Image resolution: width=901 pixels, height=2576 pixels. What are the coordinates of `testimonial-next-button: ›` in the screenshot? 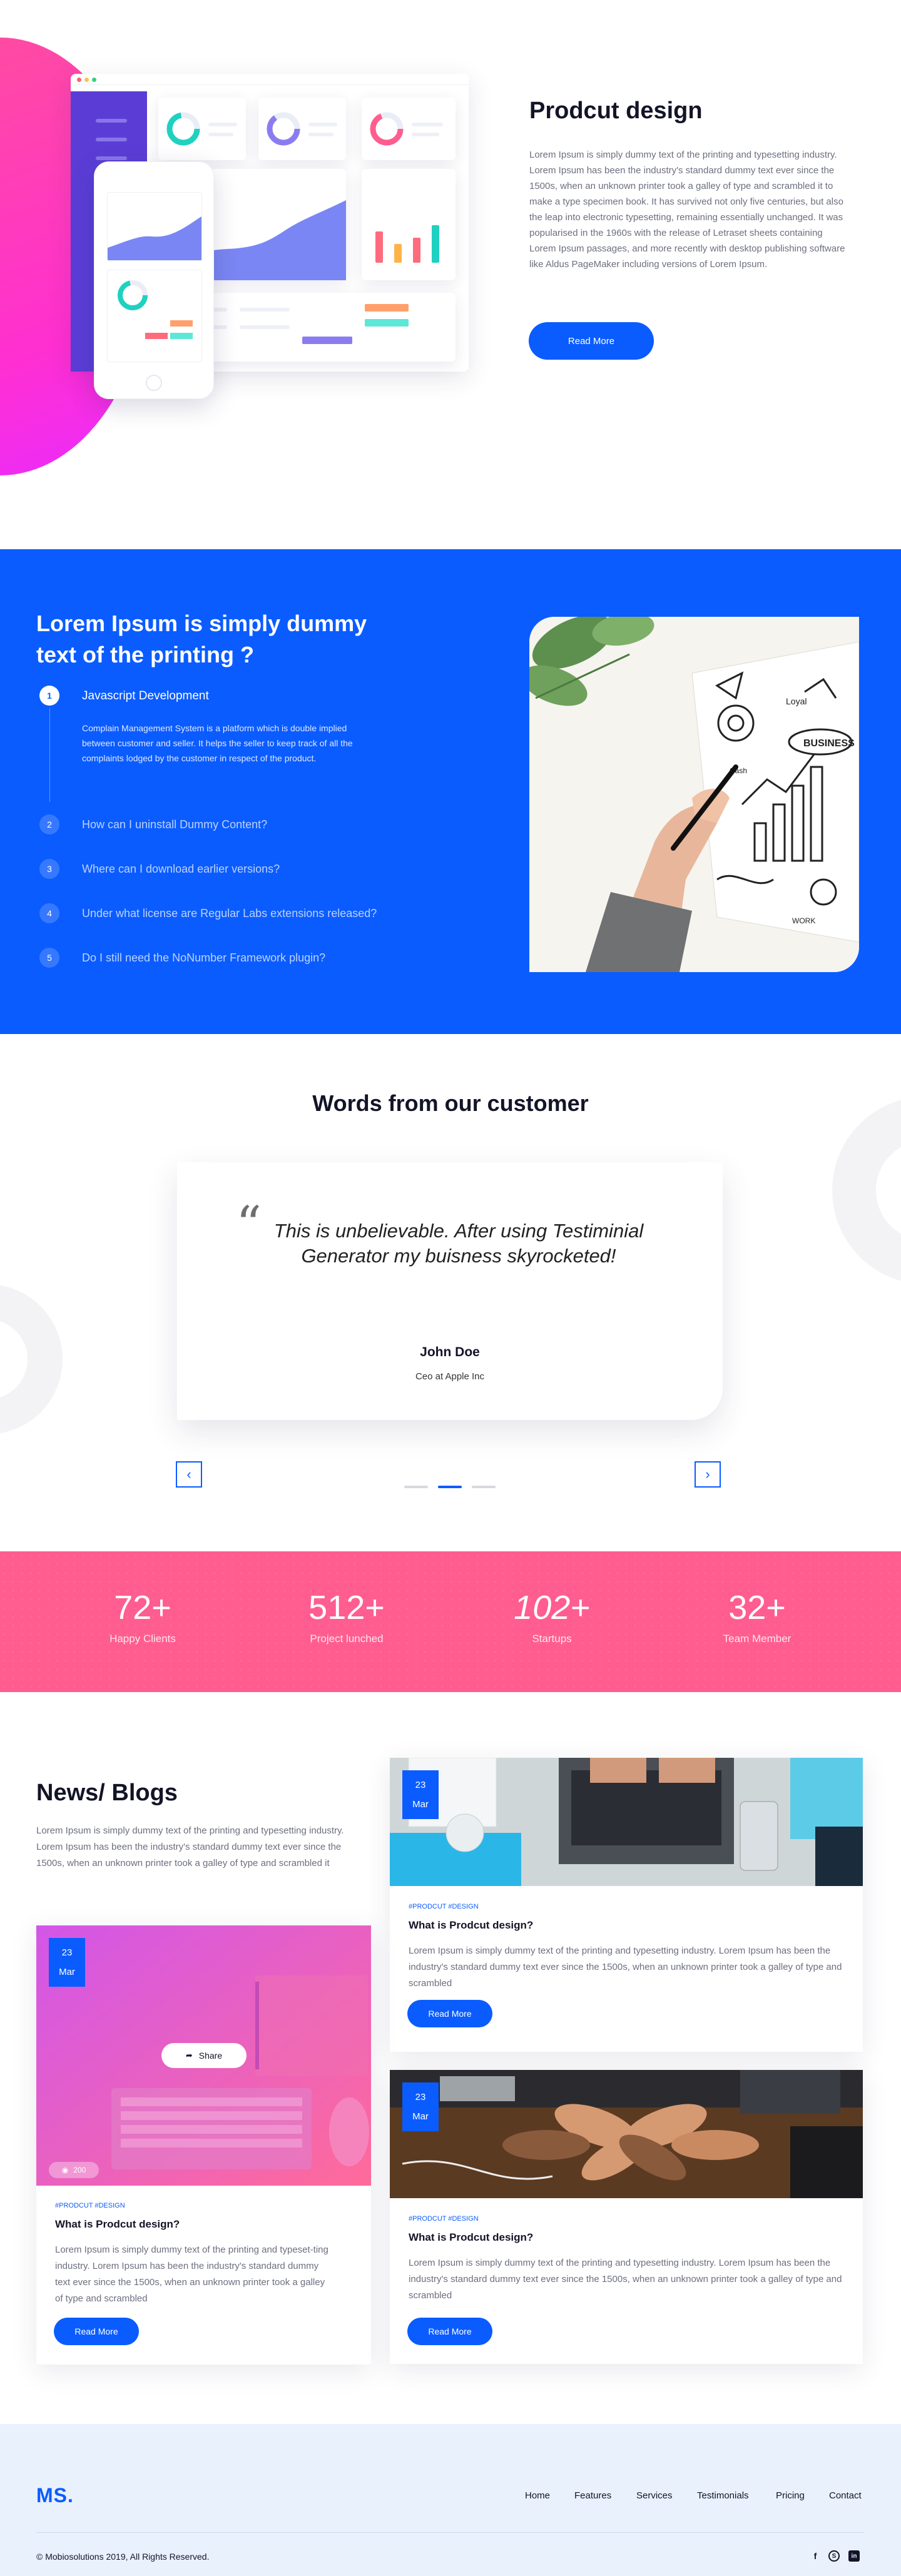 It's located at (708, 1475).